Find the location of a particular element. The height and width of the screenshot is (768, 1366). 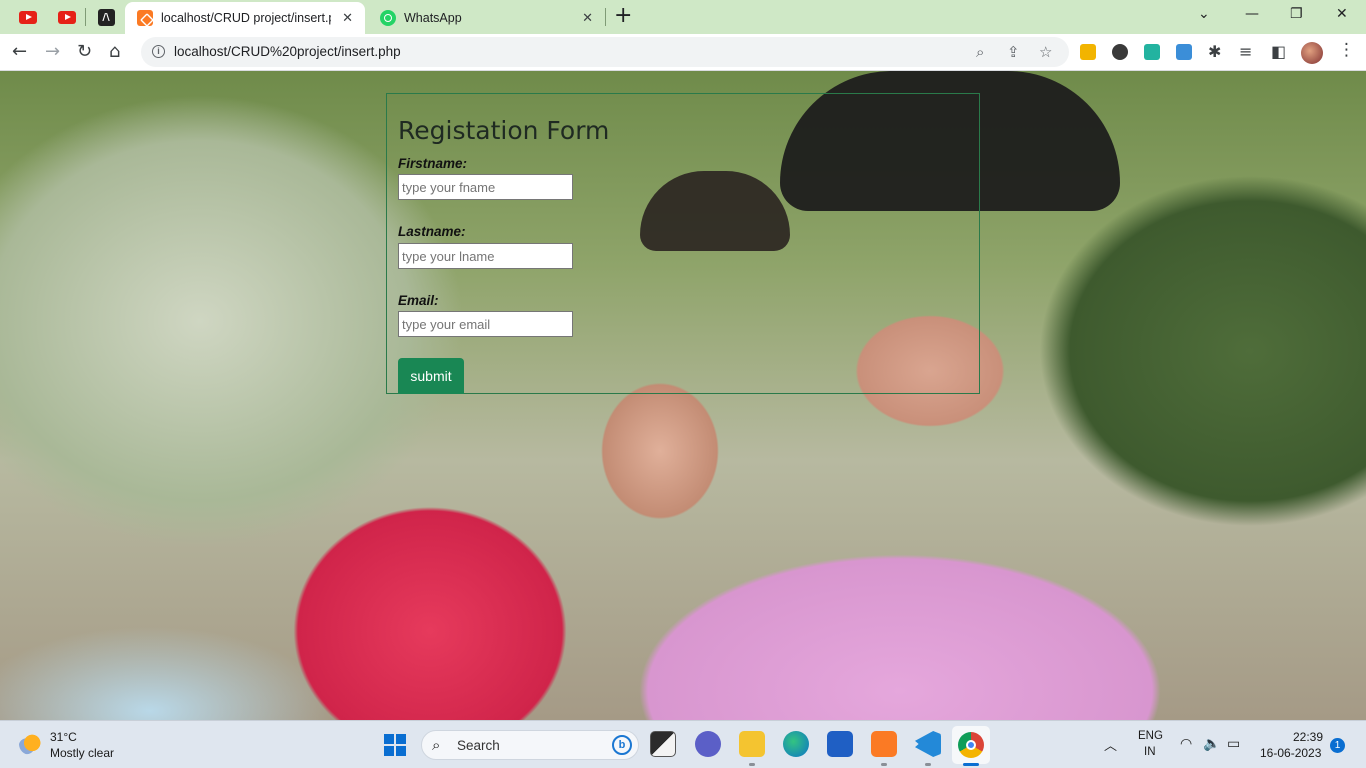

tab-insert-php: localhost/CRUD project/insert.php ✕ is located at coordinates (245, 18).